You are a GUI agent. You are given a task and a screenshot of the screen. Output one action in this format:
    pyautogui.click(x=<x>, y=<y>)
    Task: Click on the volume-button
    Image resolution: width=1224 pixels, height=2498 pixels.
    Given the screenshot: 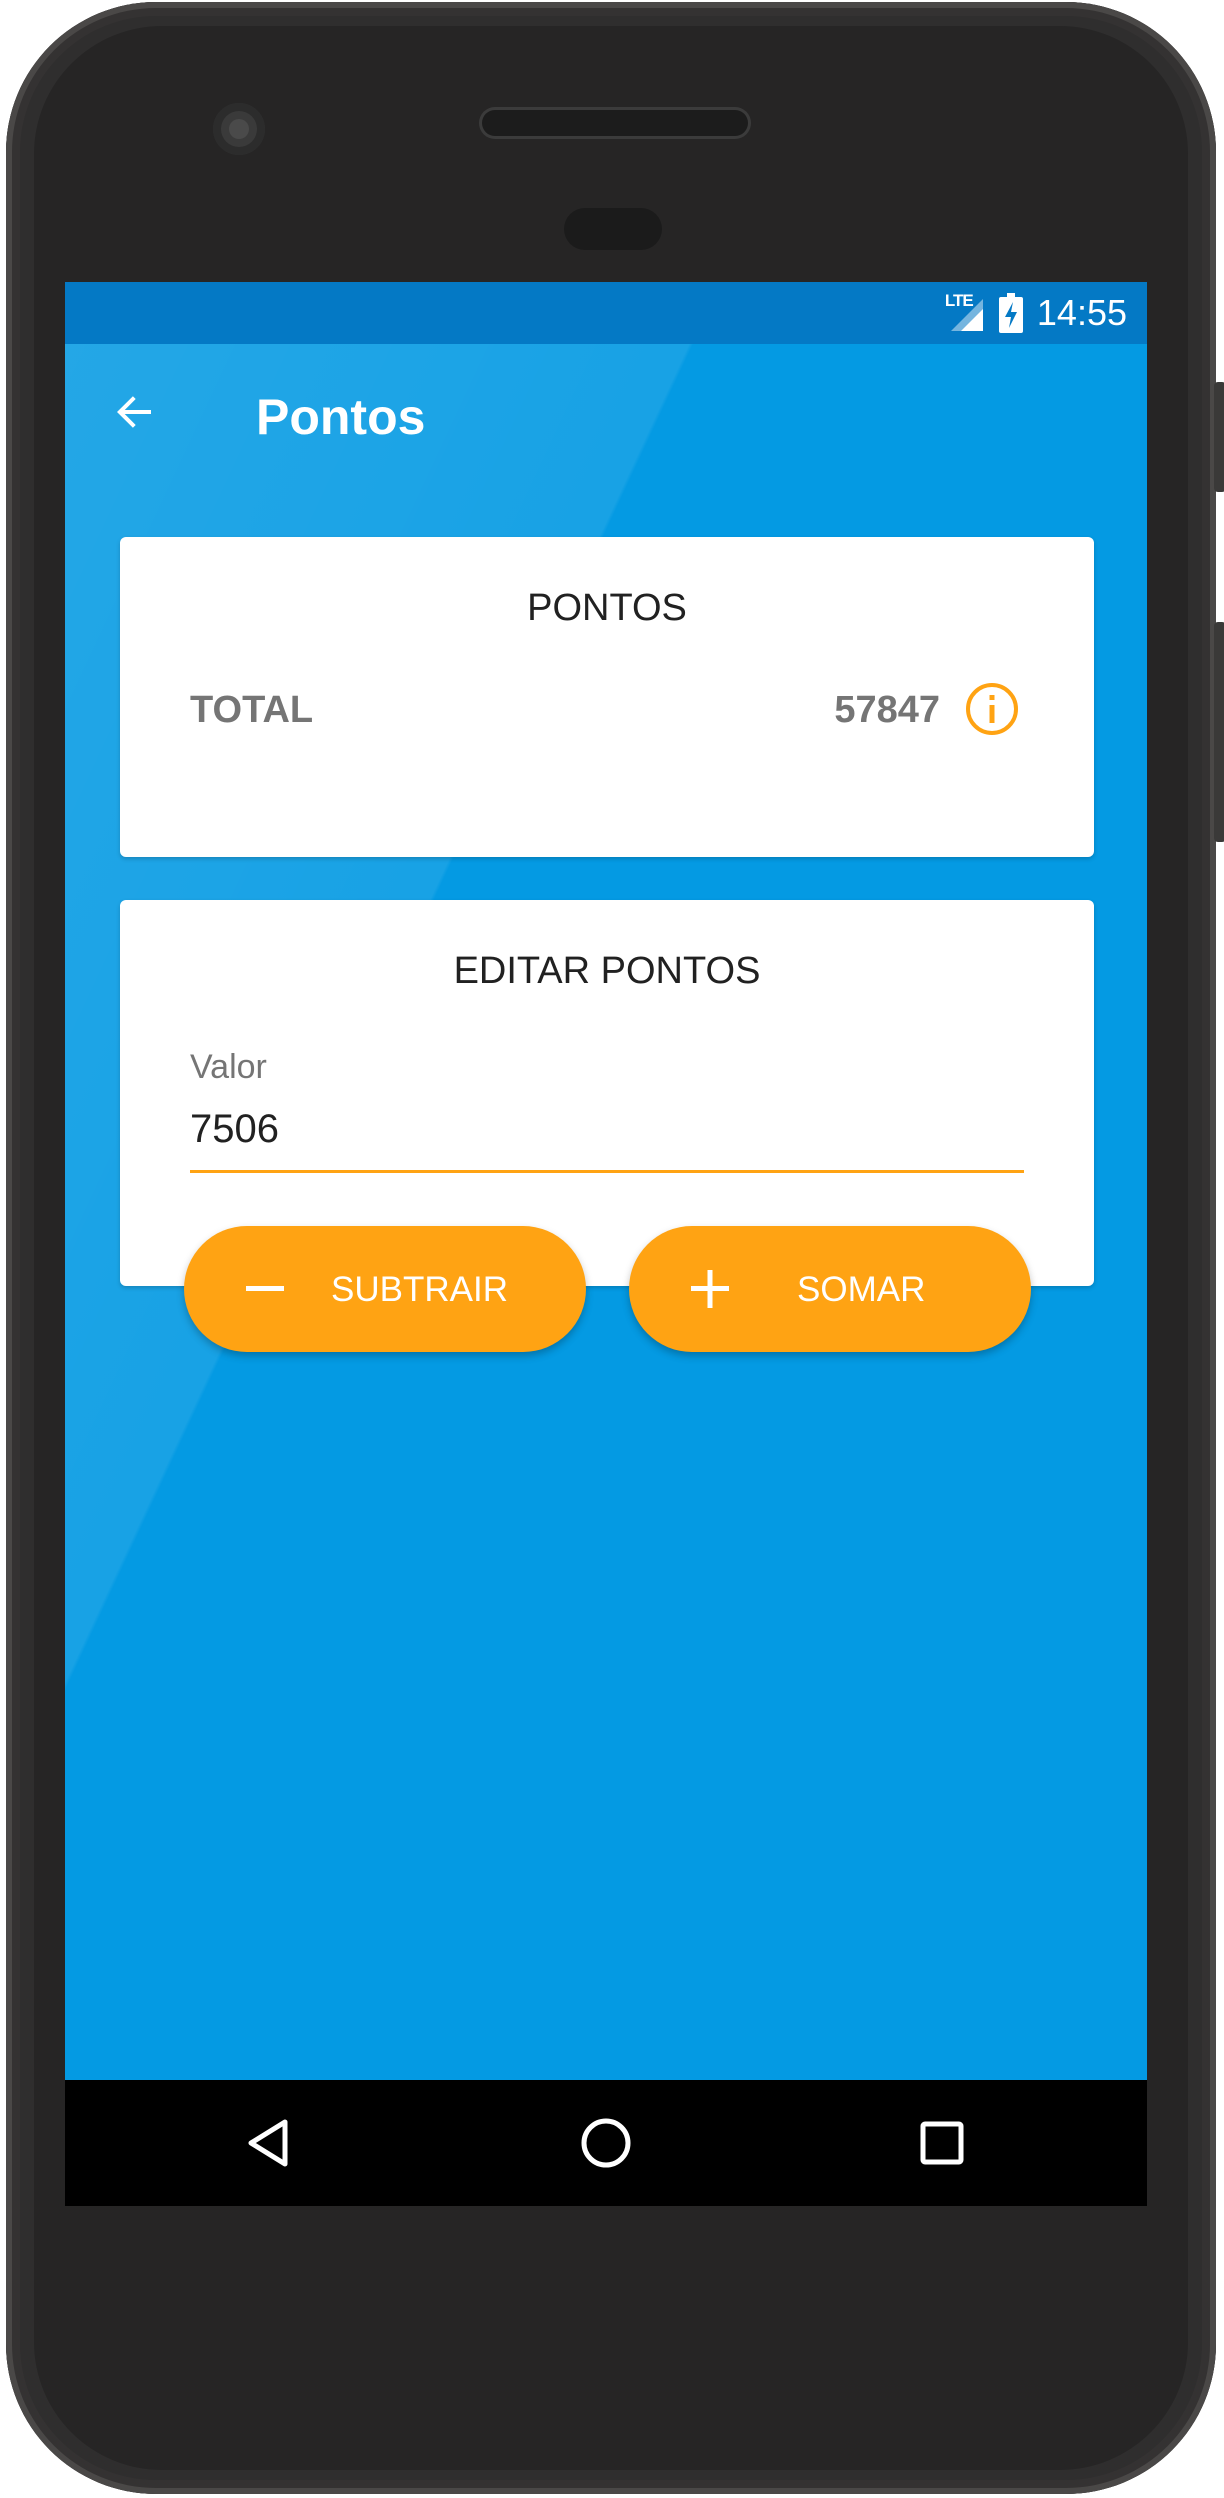 What is the action you would take?
    pyautogui.click(x=1219, y=732)
    